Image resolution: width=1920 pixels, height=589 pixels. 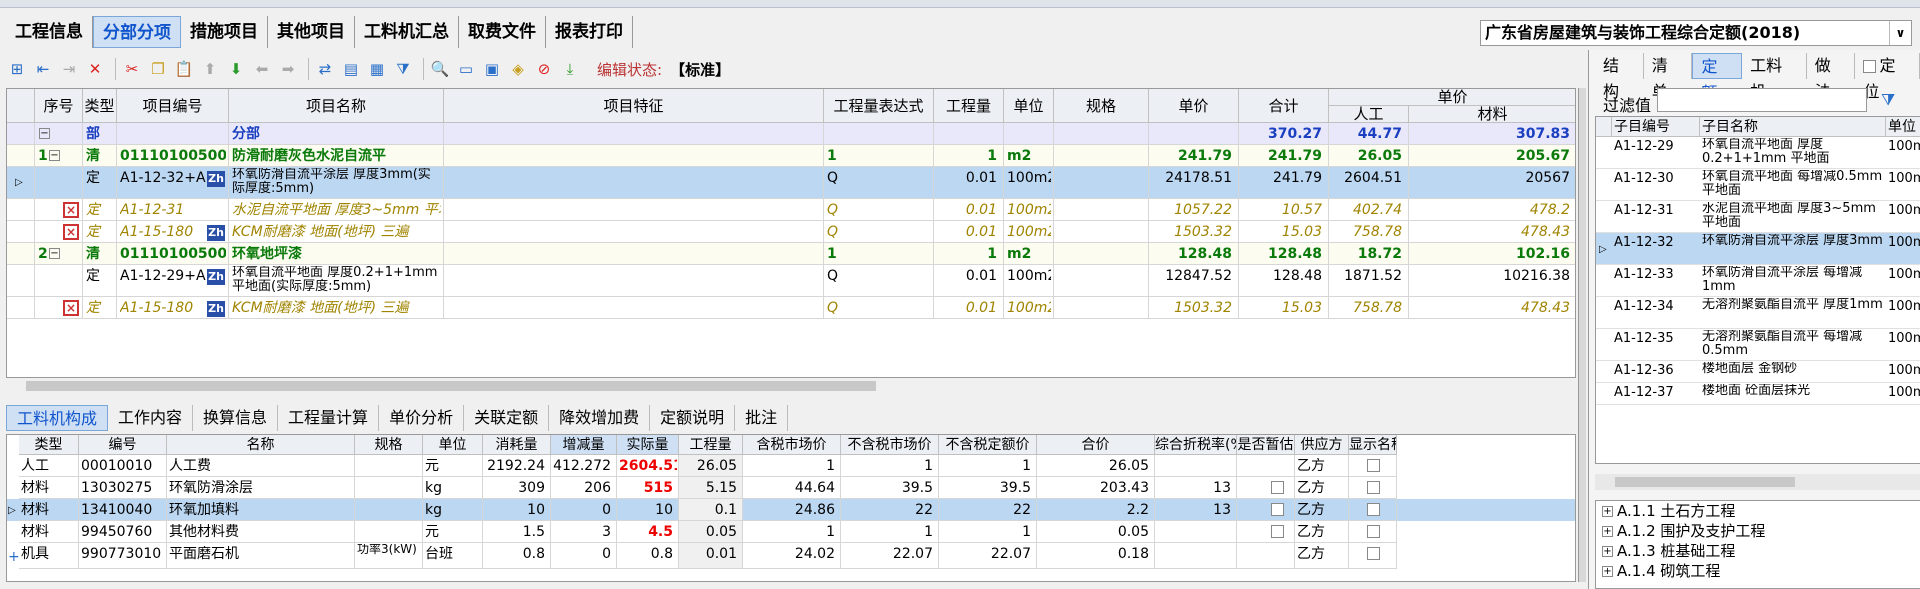 I want to click on right-tab: 结构, so click(x=1619, y=77).